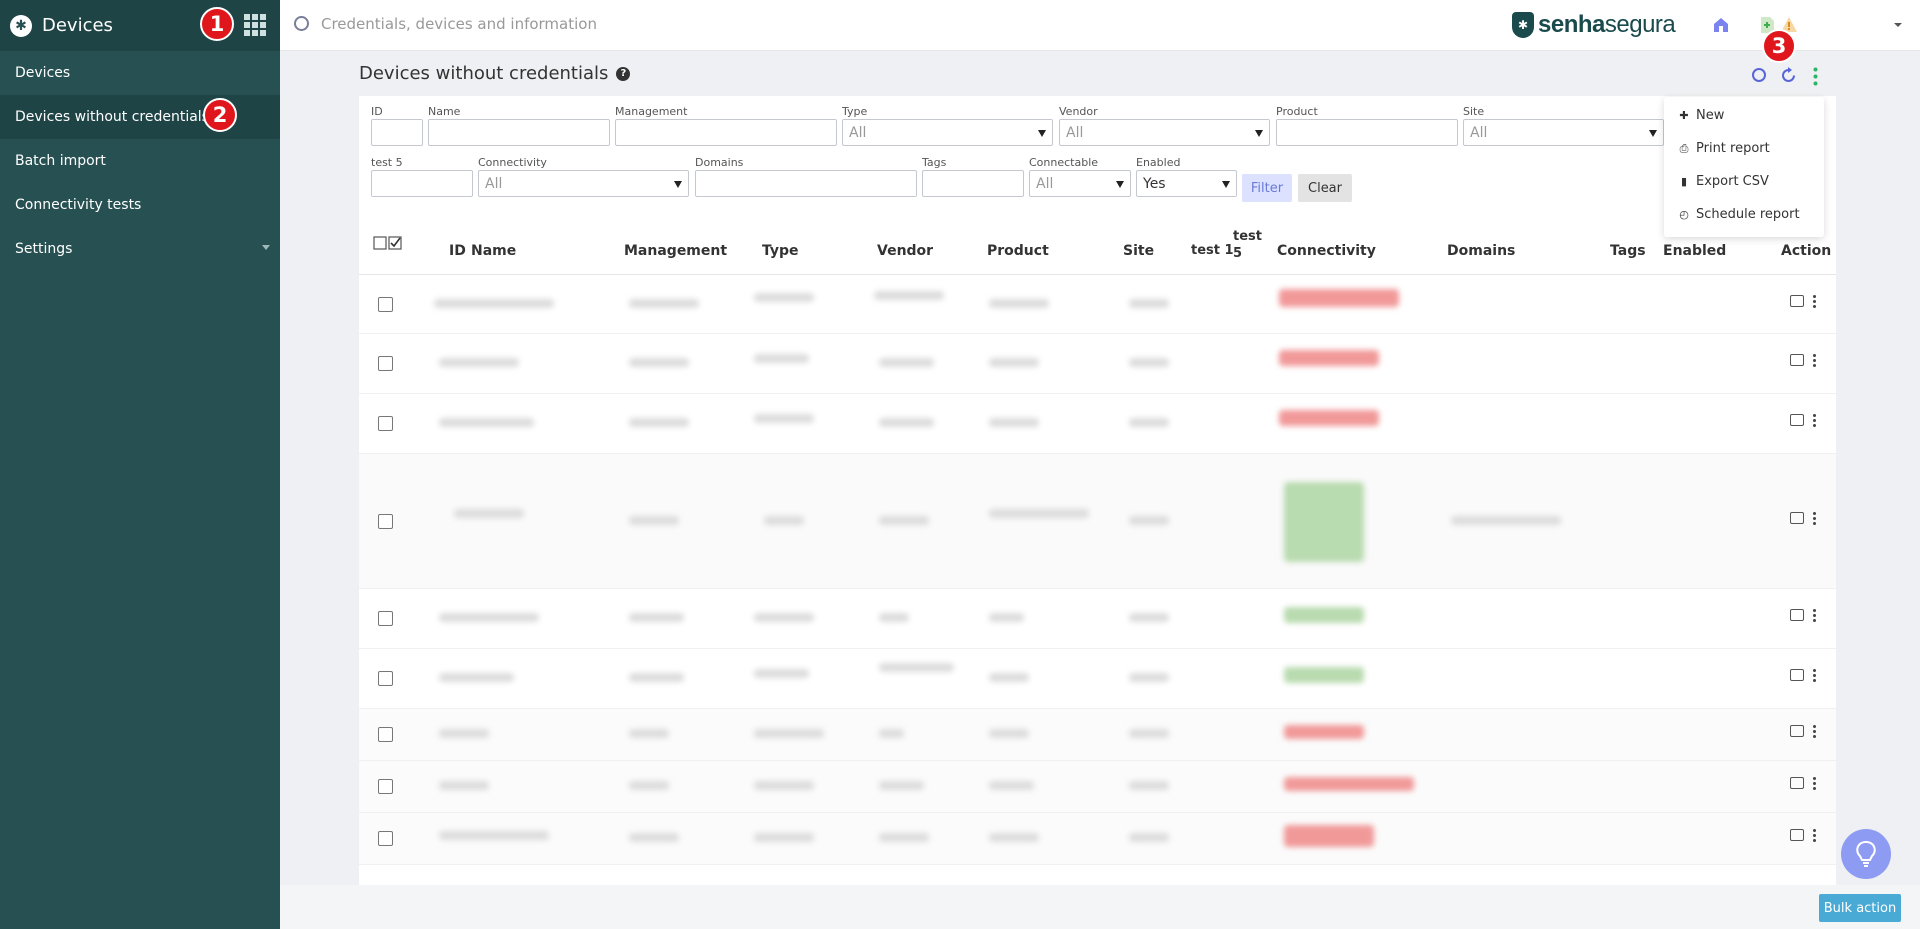  I want to click on clear-button: Clear, so click(1325, 188).